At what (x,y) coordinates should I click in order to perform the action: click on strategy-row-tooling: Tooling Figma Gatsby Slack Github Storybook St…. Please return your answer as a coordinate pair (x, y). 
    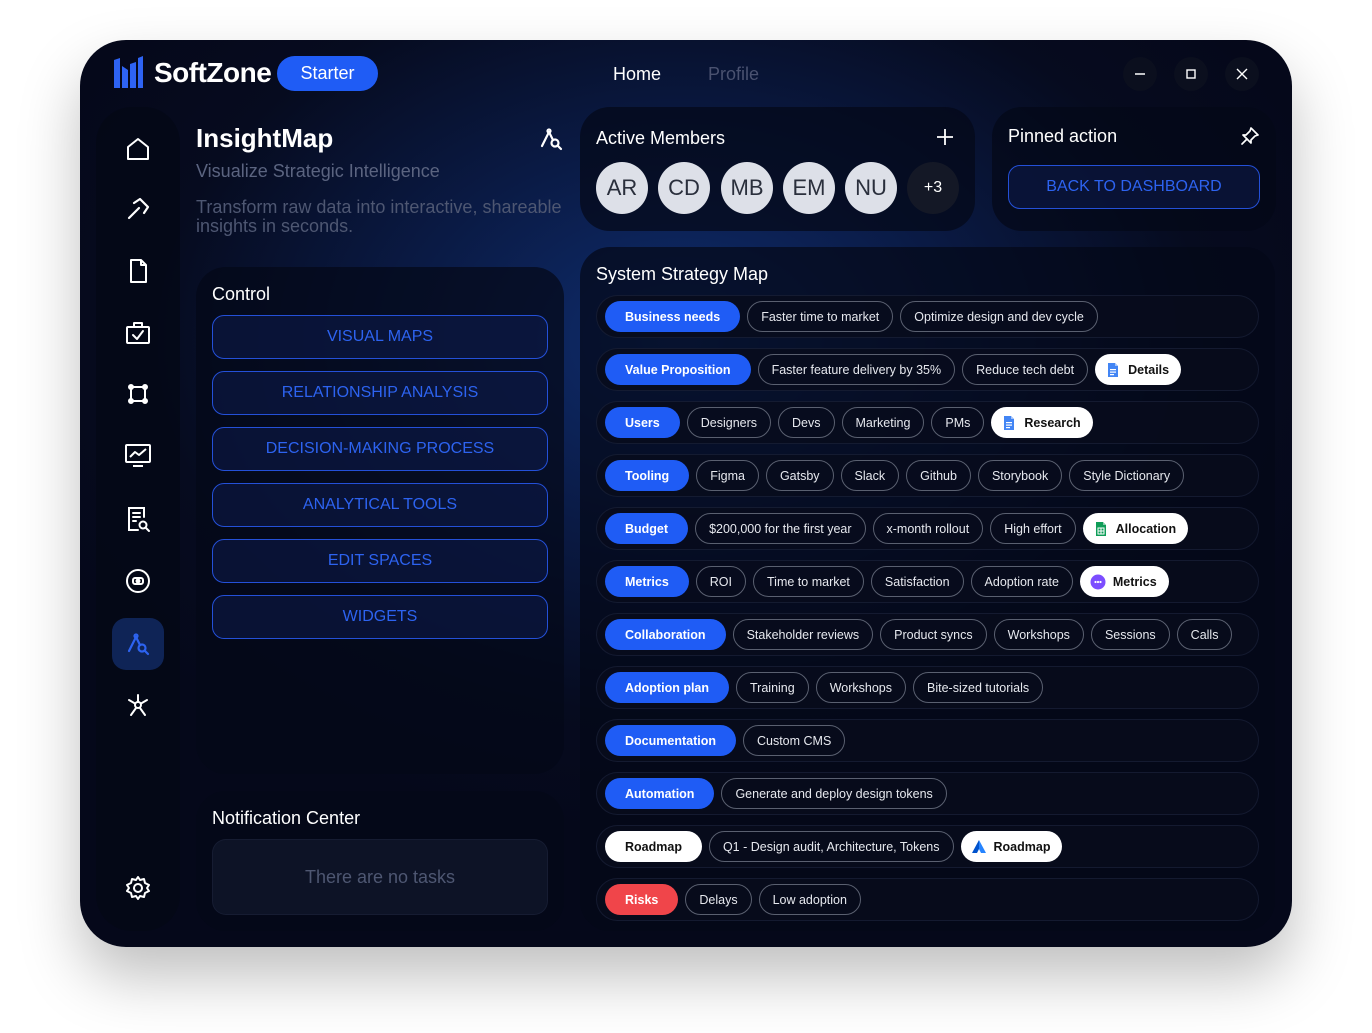
    Looking at the image, I should click on (927, 475).